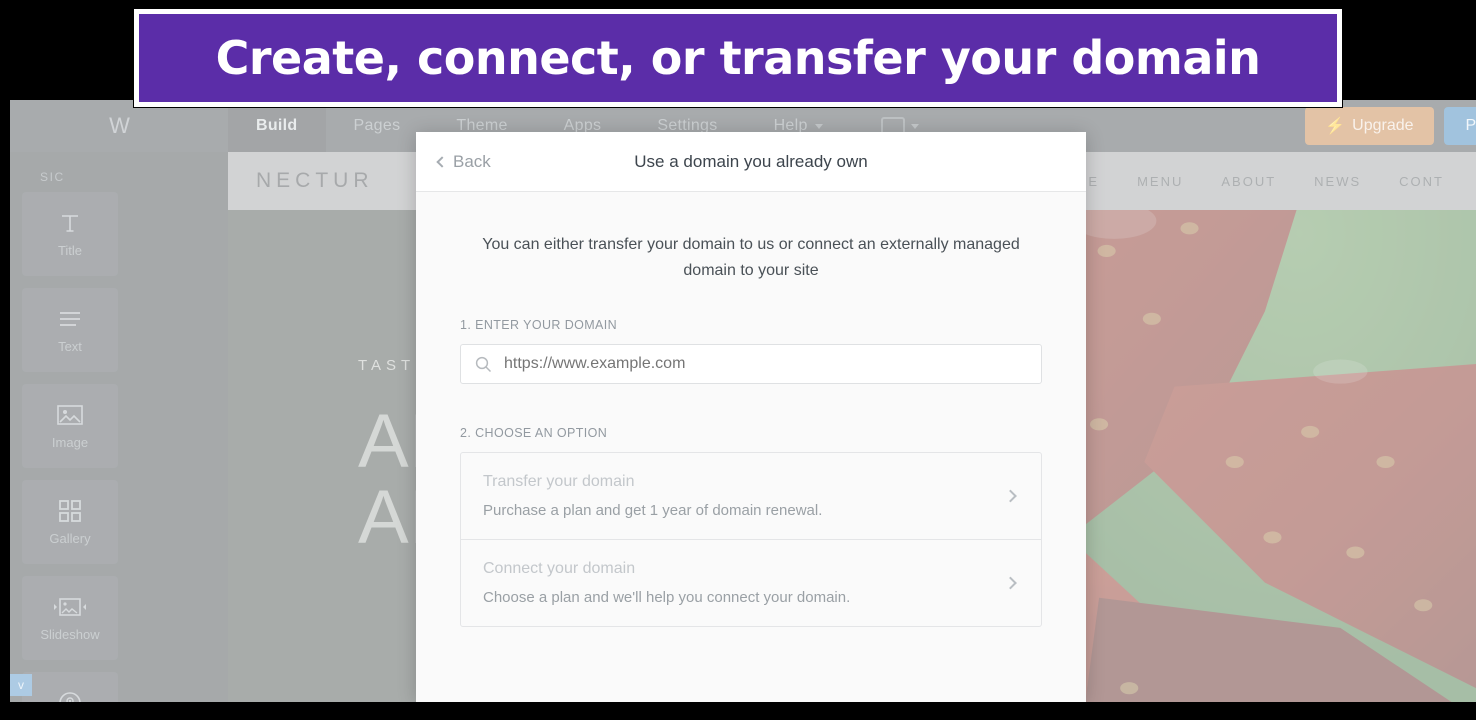  What do you see at coordinates (70, 634) in the screenshot?
I see `element-tile-slideshow-label: Slideshow` at bounding box center [70, 634].